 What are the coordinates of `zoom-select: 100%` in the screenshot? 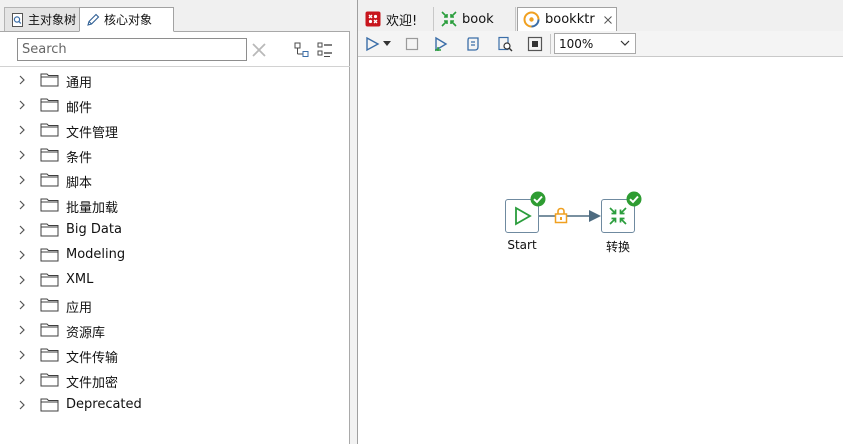 It's located at (595, 43).